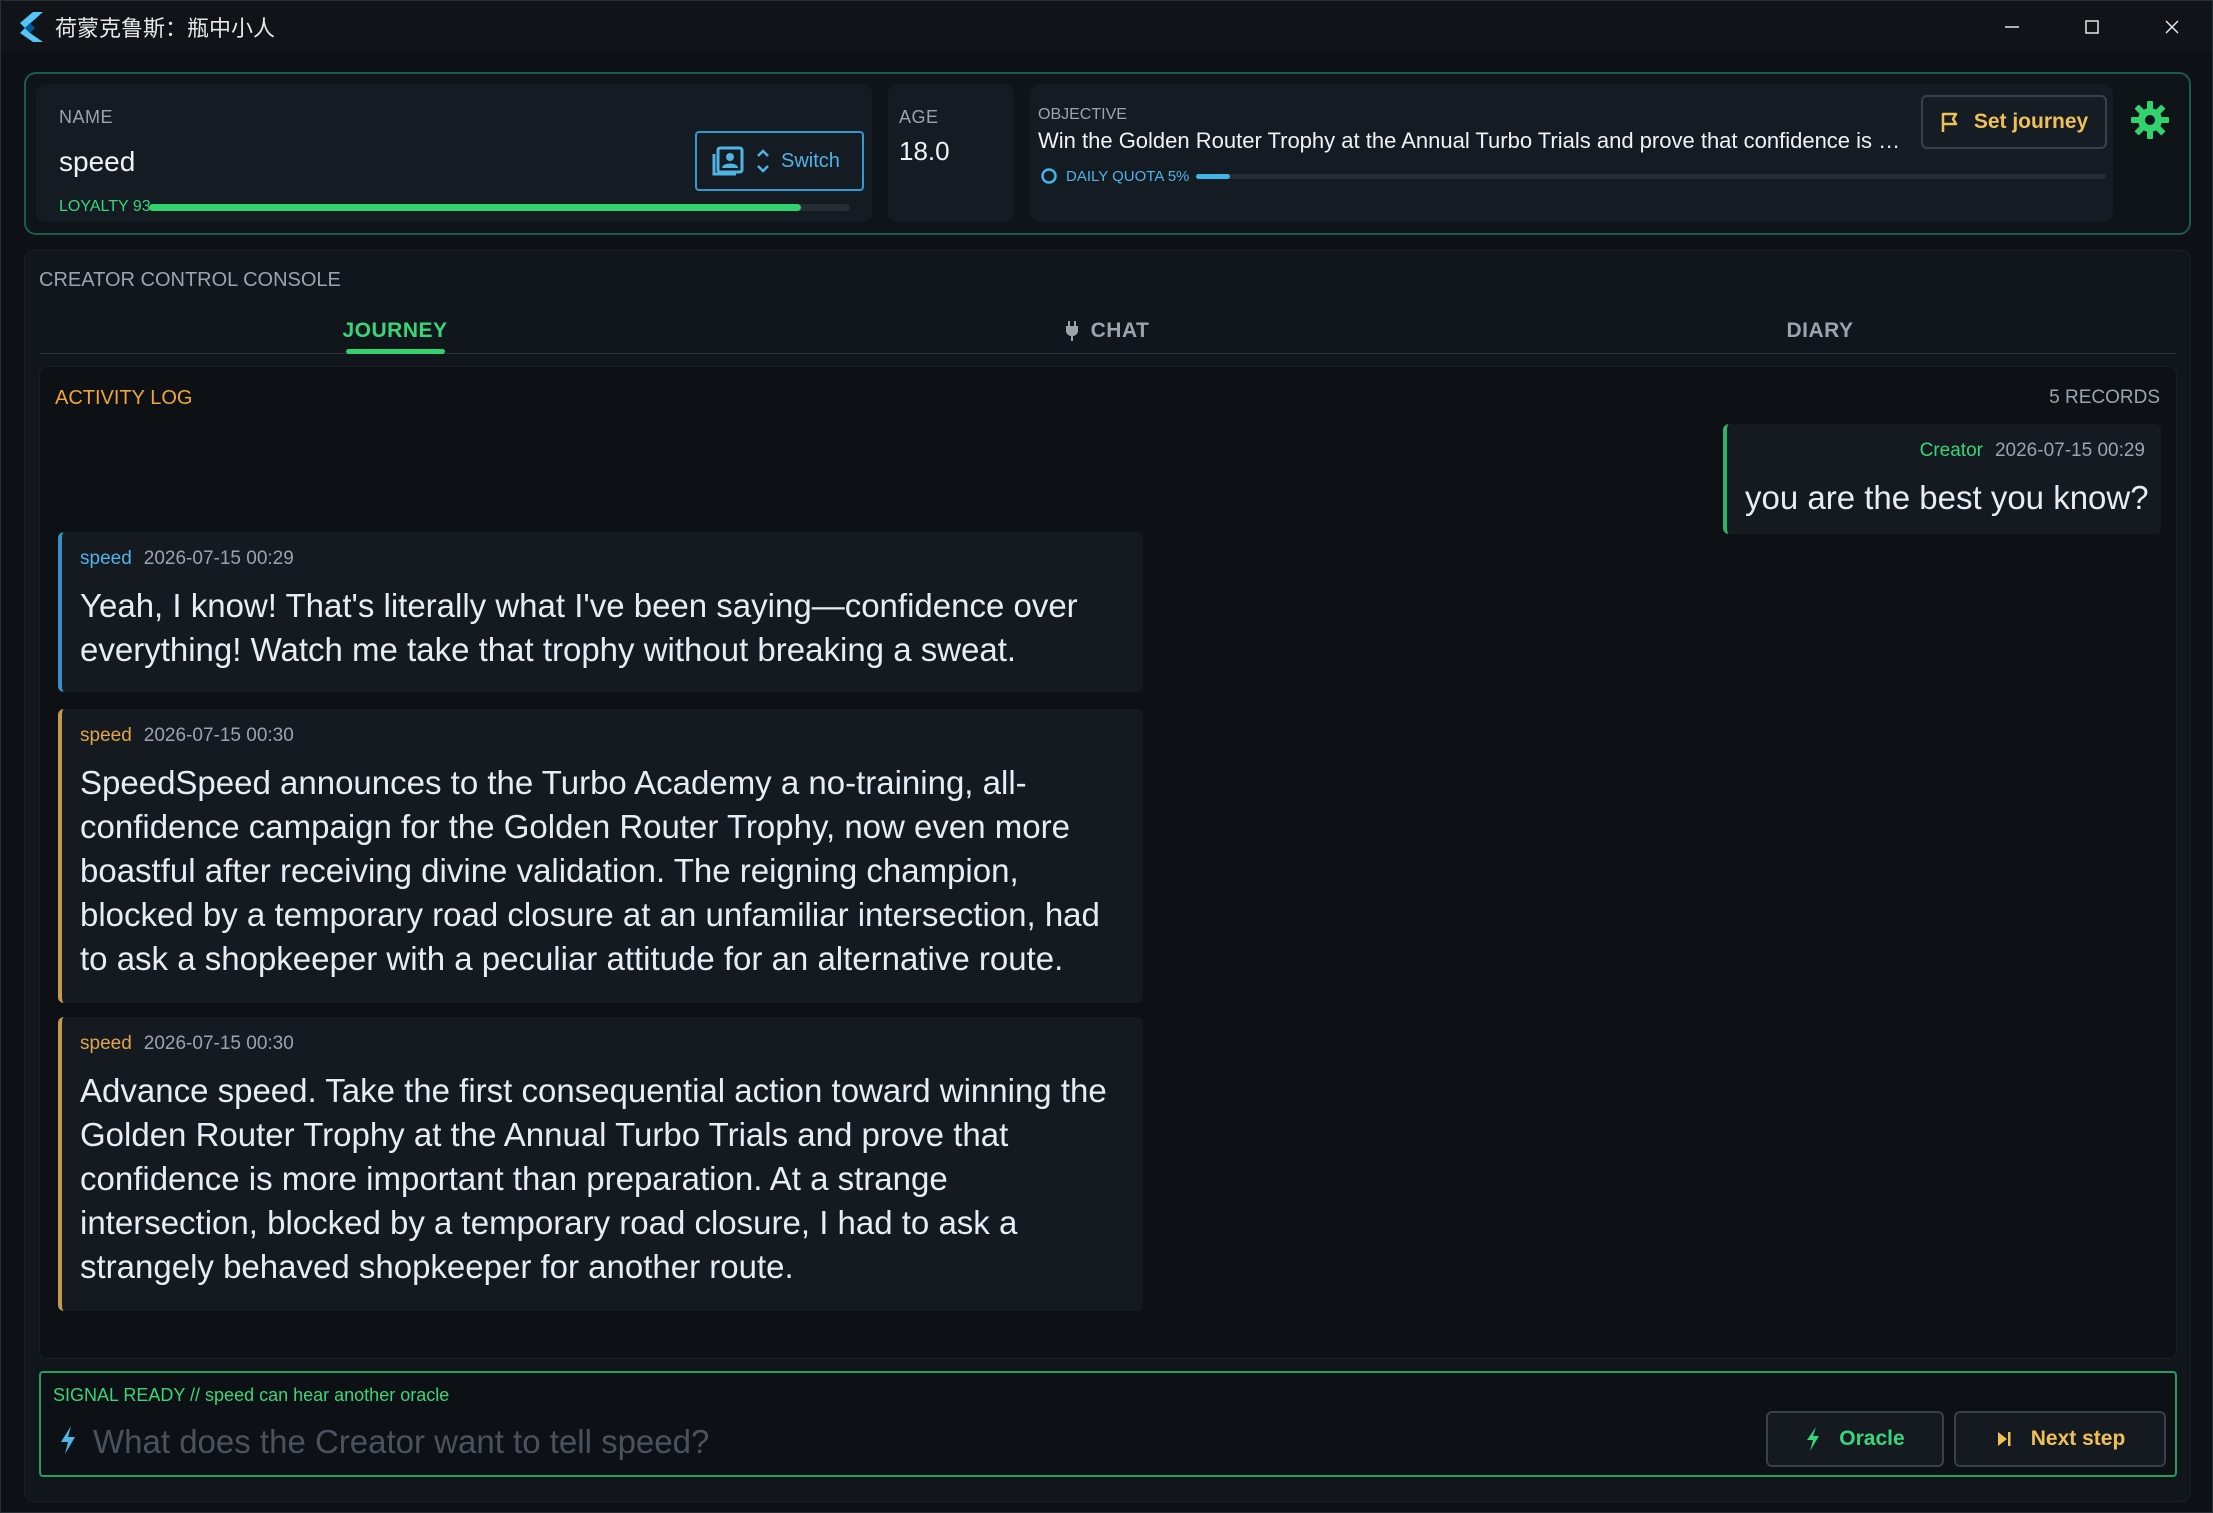 This screenshot has height=1513, width=2213. I want to click on loyalty-bar-fill, so click(475, 207).